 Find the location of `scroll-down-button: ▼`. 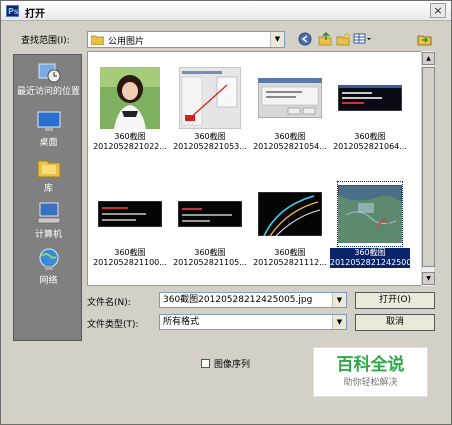

scroll-down-button: ▼ is located at coordinates (428, 278).